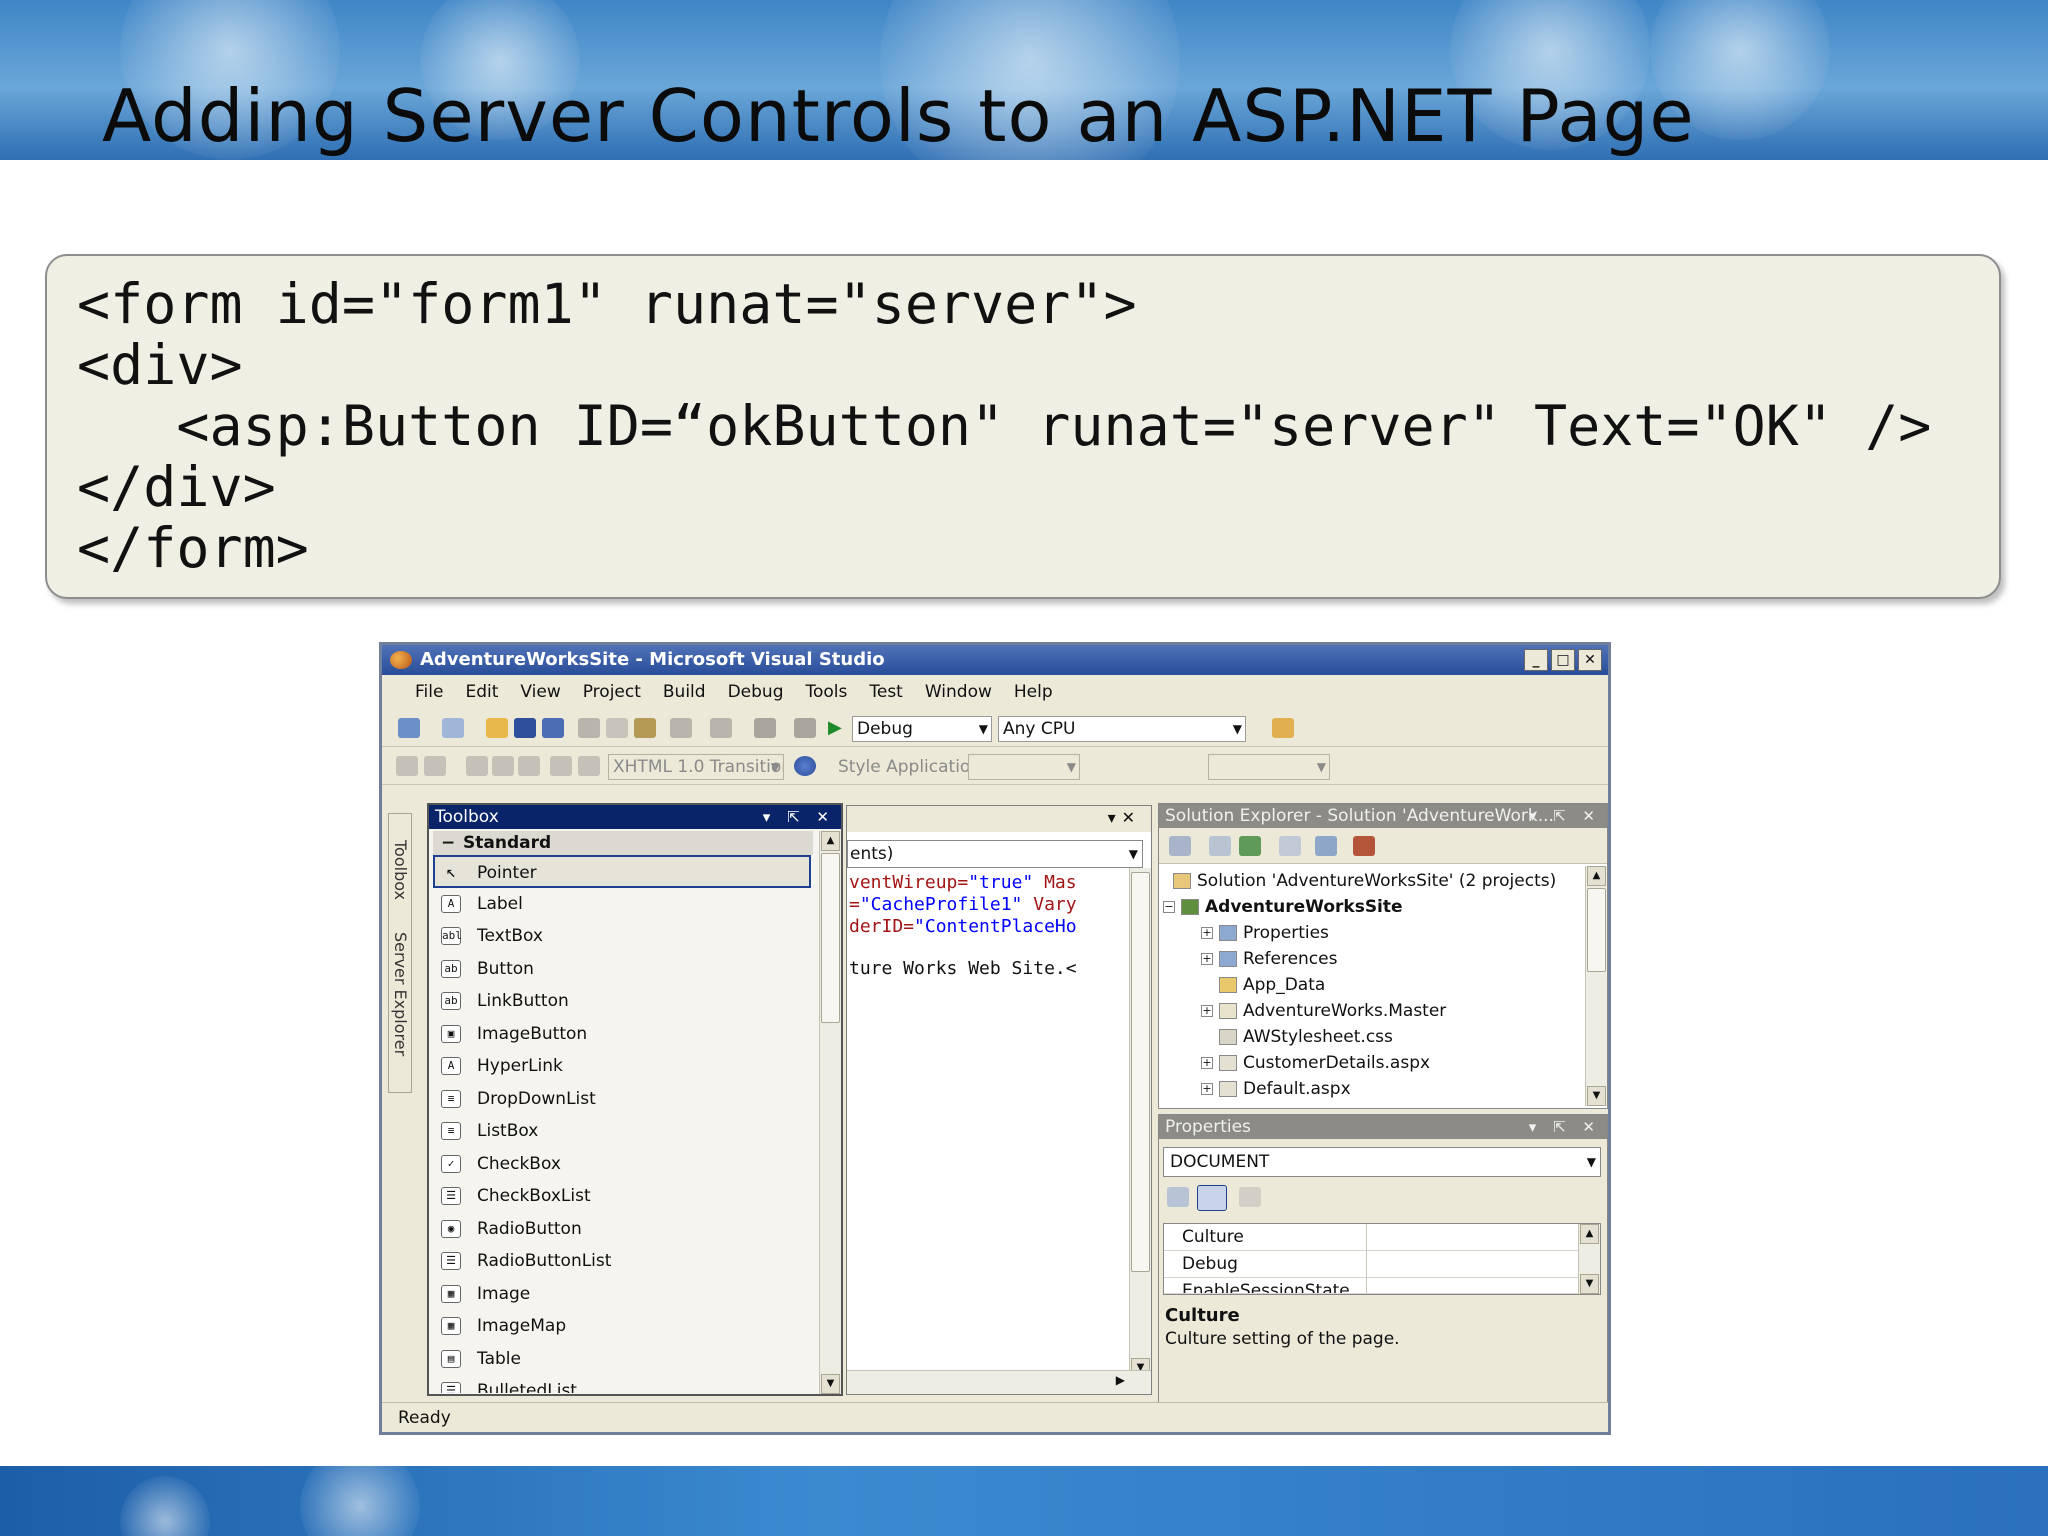 Image resolution: width=2048 pixels, height=1536 pixels. Describe the element at coordinates (839, 728) in the screenshot. I see `start-debug-icon: ▶` at that location.